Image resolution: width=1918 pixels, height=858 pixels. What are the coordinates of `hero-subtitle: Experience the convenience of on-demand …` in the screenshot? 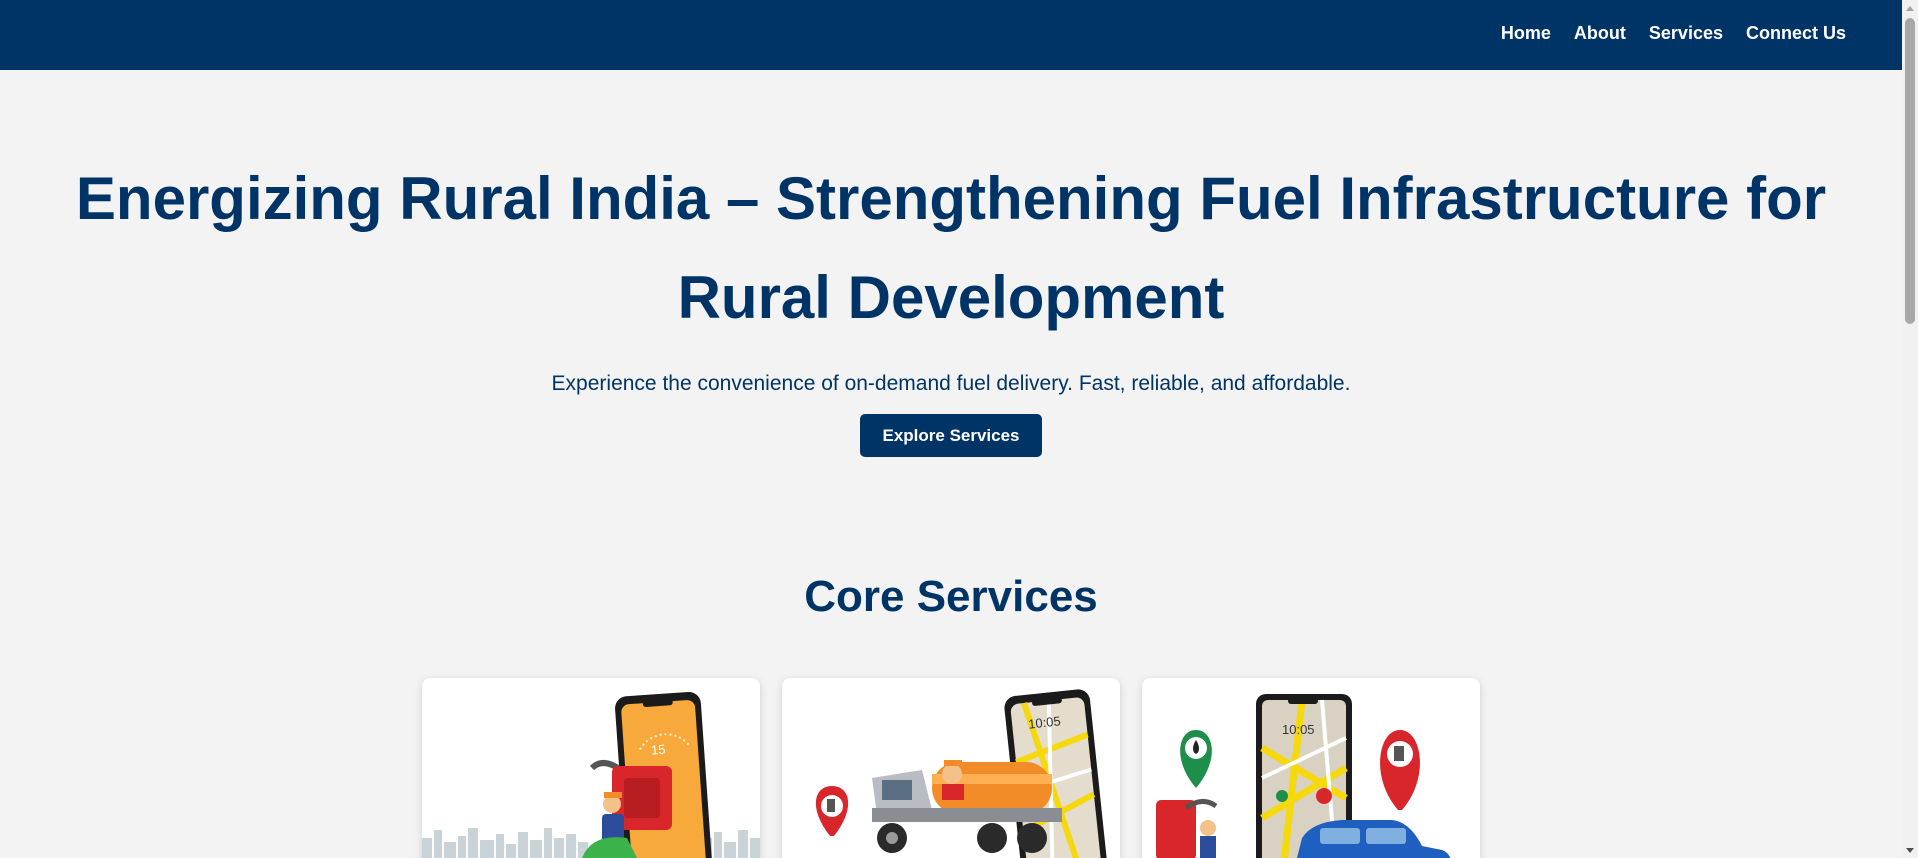 It's located at (951, 383).